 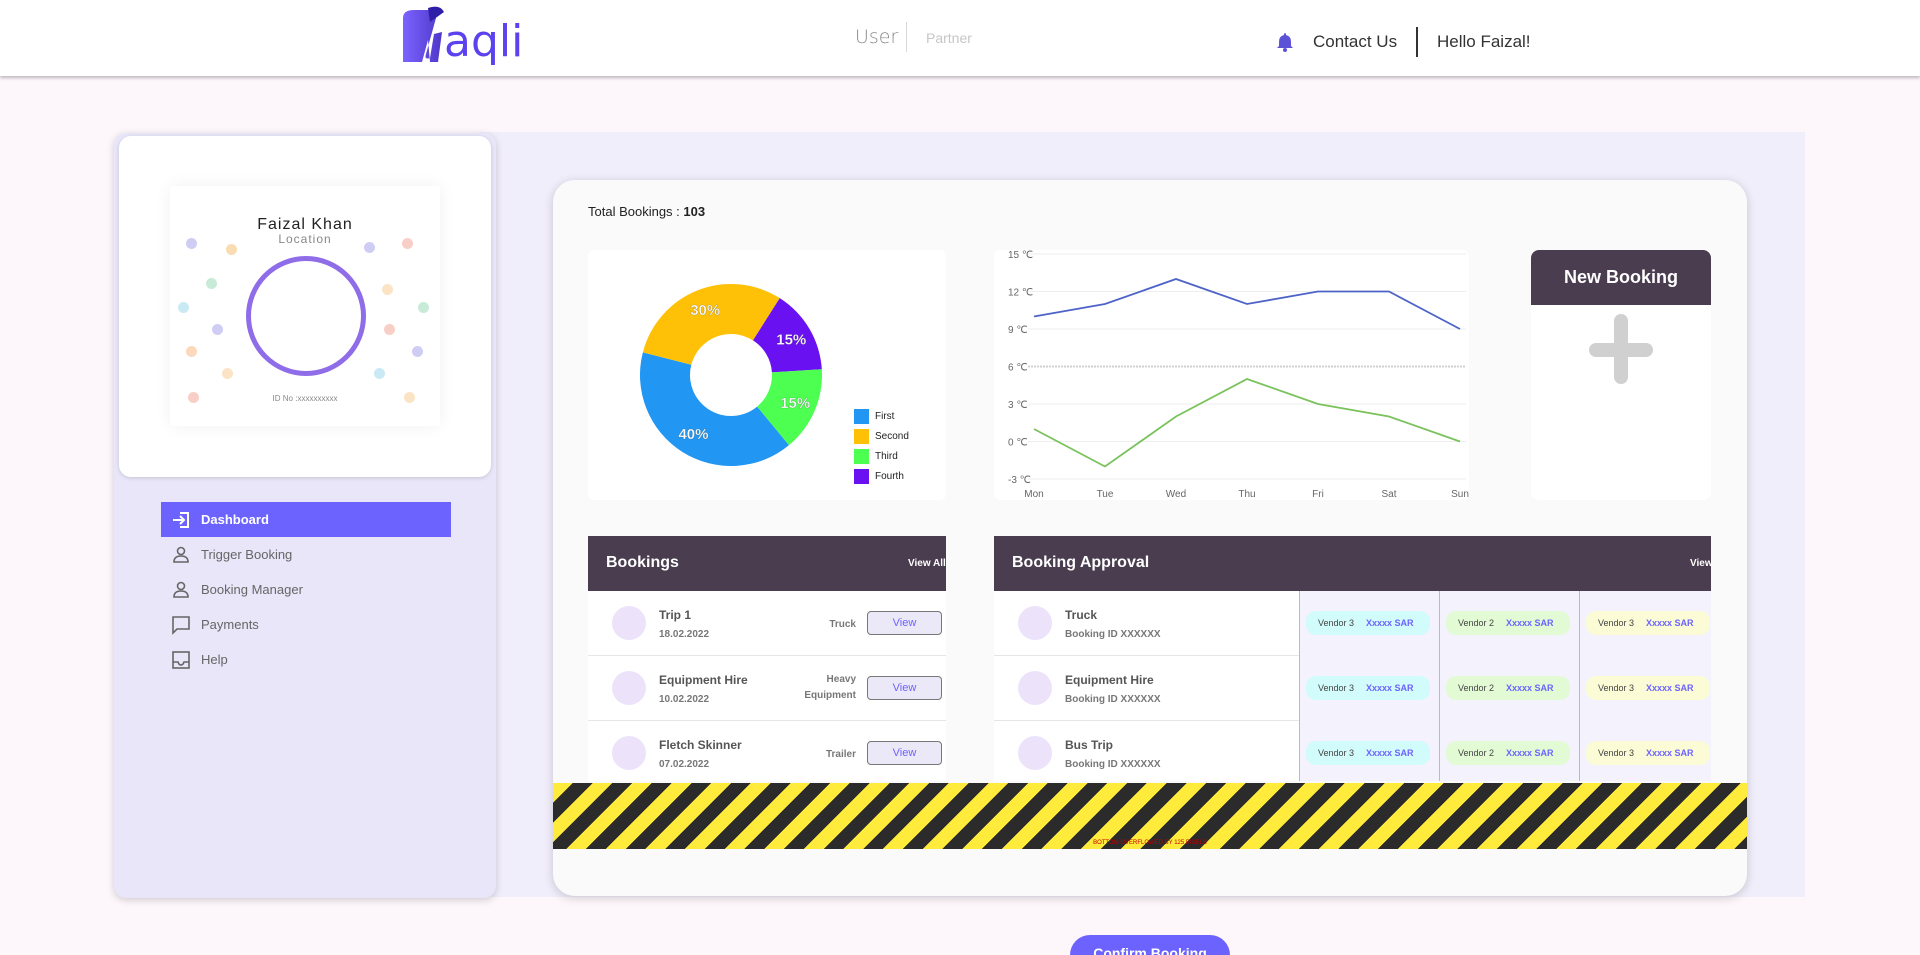 I want to click on bell-icon, so click(x=1285, y=42).